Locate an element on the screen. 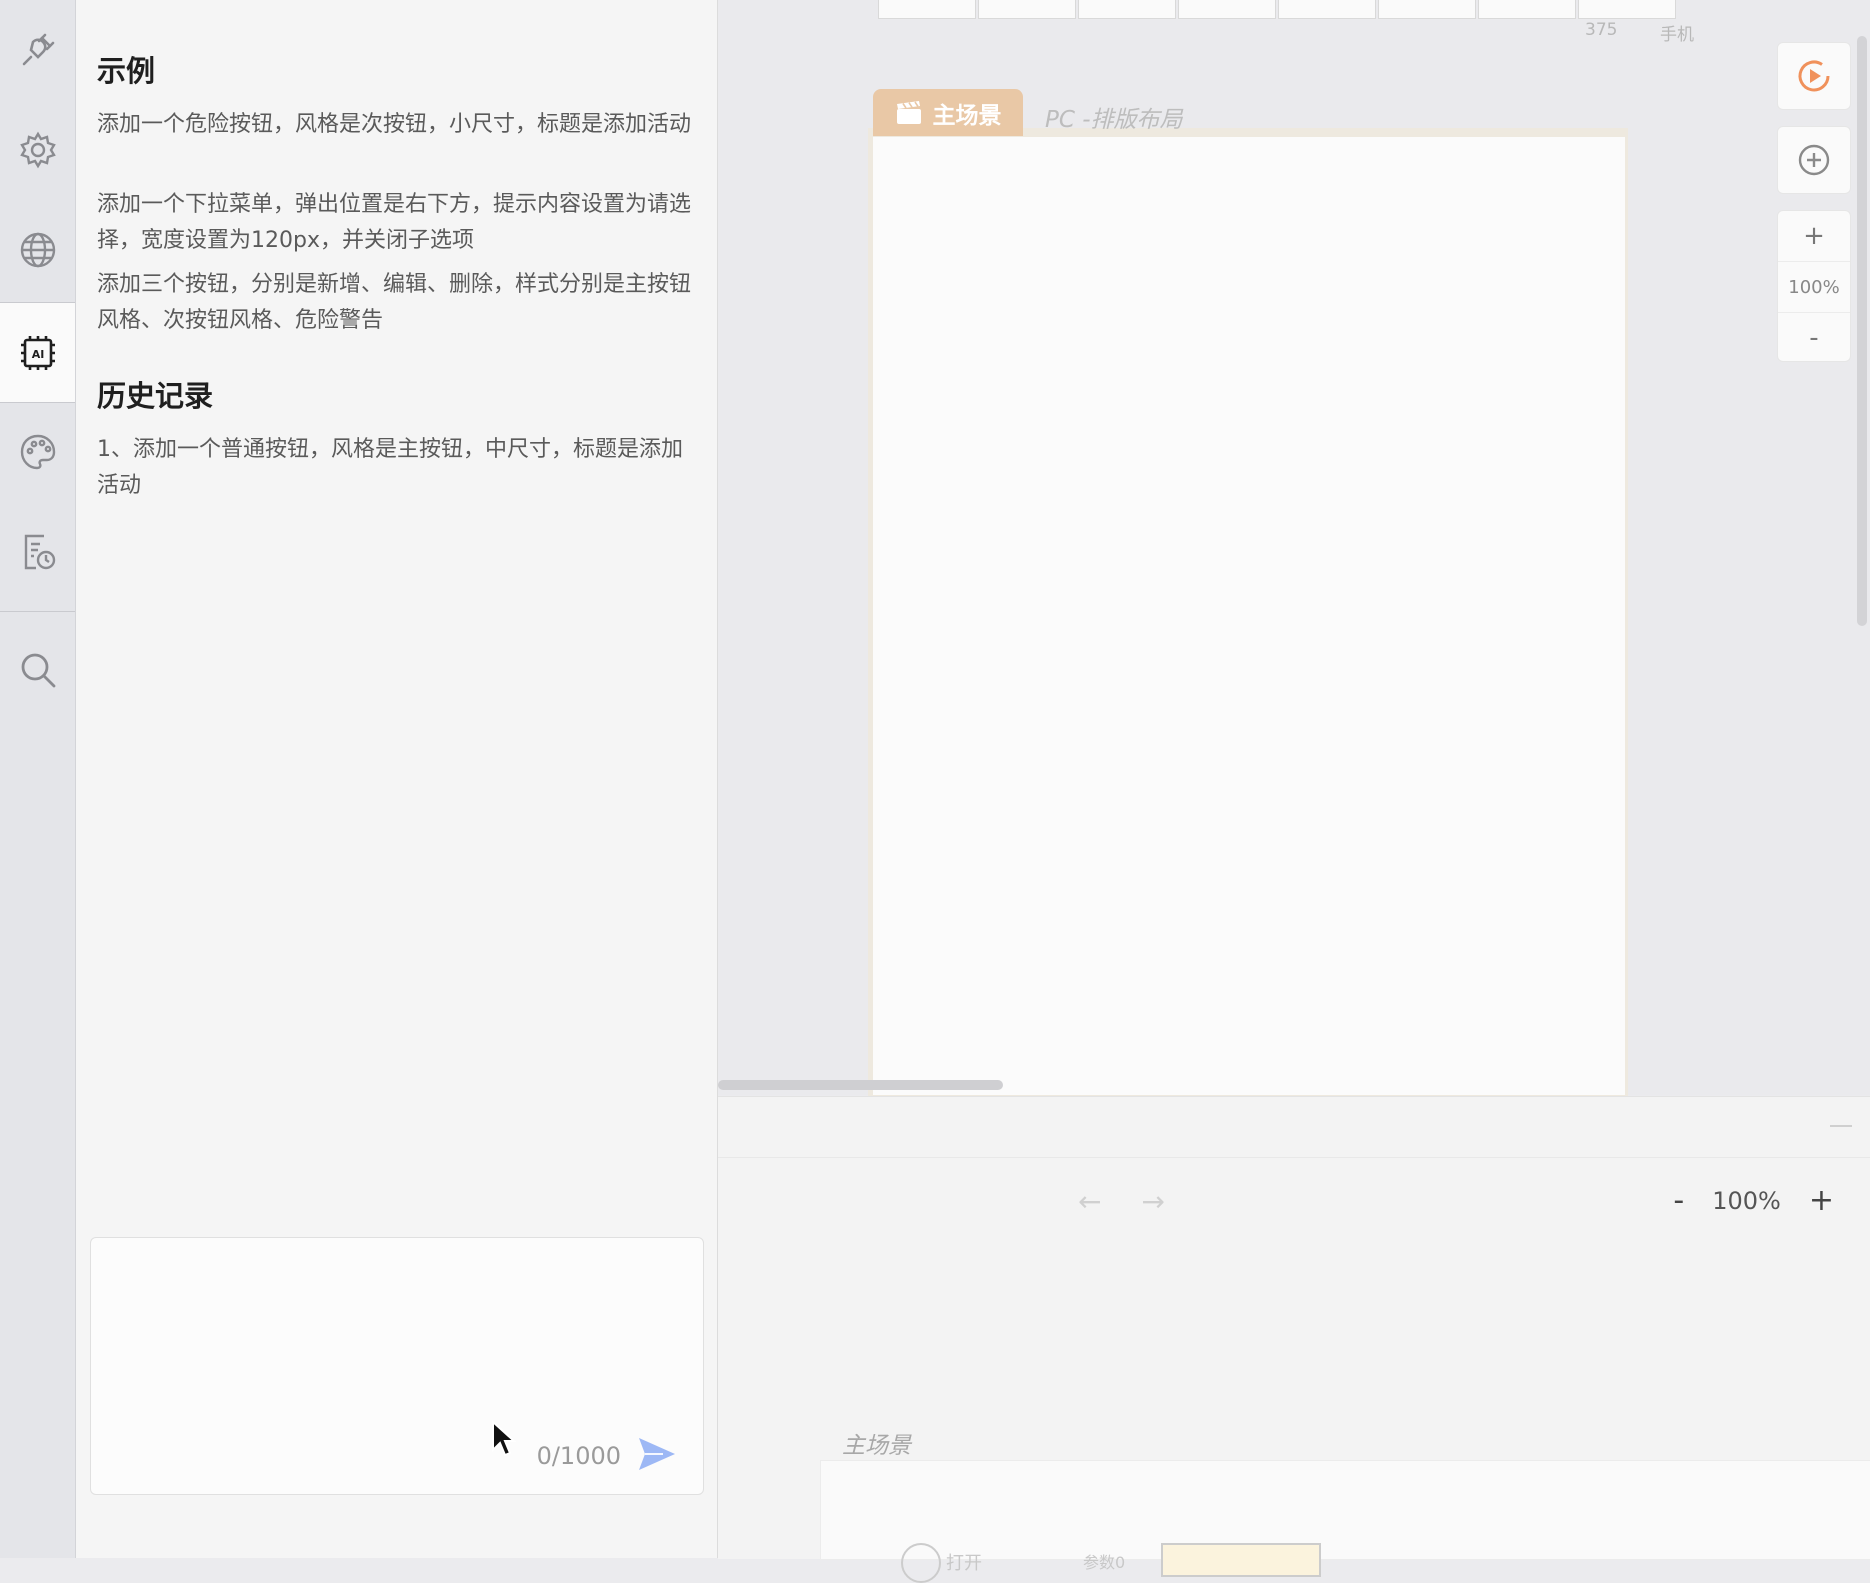 Image resolution: width=1870 pixels, height=1583 pixels. char-counter: 0/1000 is located at coordinates (578, 1456).